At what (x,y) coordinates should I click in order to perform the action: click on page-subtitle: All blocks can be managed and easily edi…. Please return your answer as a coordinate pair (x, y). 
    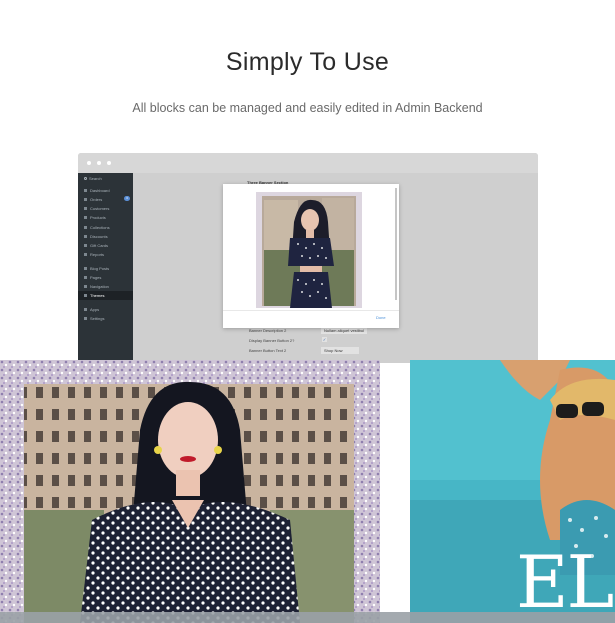
    Looking at the image, I should click on (307, 108).